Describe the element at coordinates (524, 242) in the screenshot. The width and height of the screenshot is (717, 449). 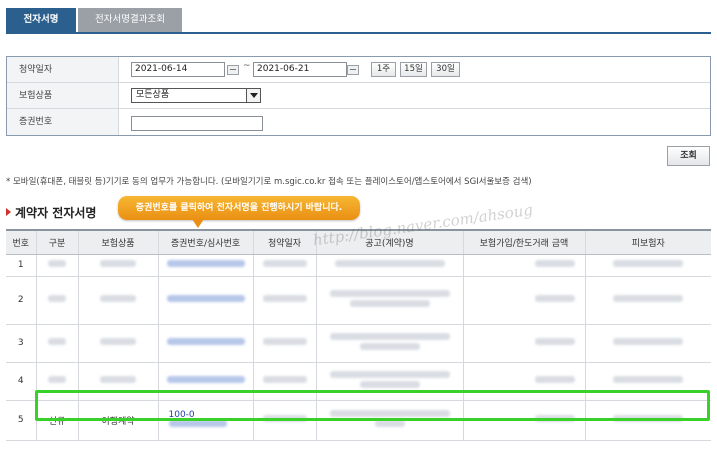
I see `col-header-amount: 보험가입/한도거래 금액` at that location.